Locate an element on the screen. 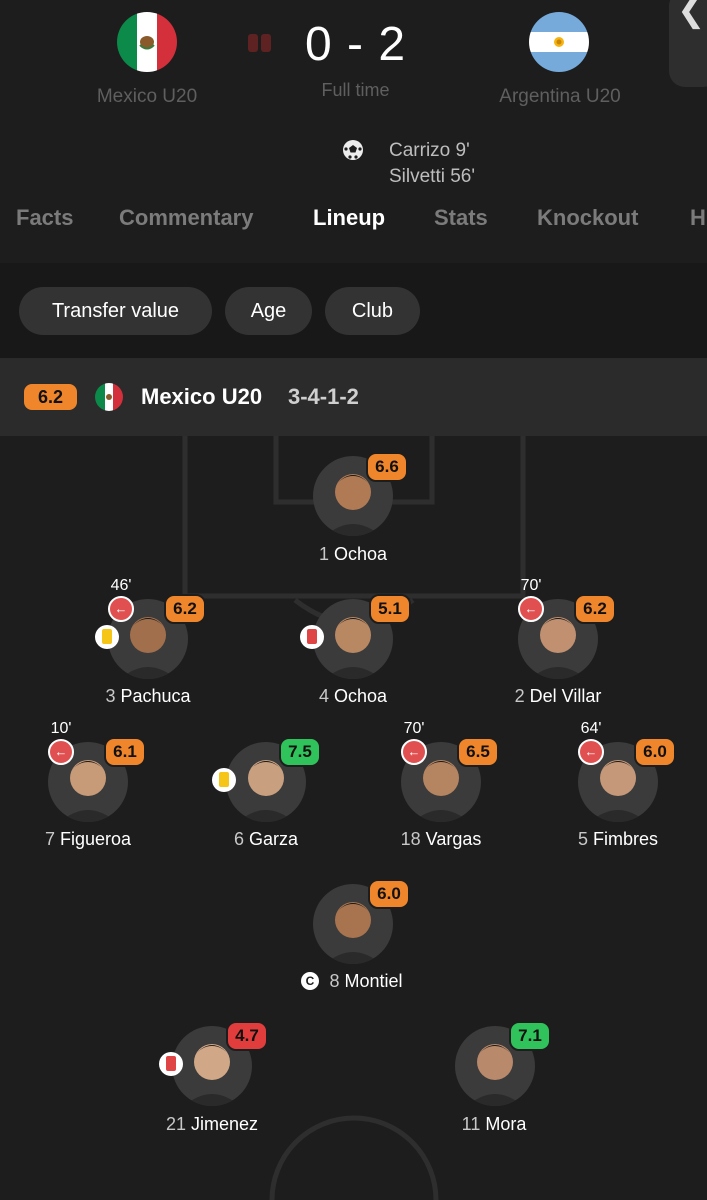 The image size is (707, 1200). player-name: Figueroa is located at coordinates (95, 839).